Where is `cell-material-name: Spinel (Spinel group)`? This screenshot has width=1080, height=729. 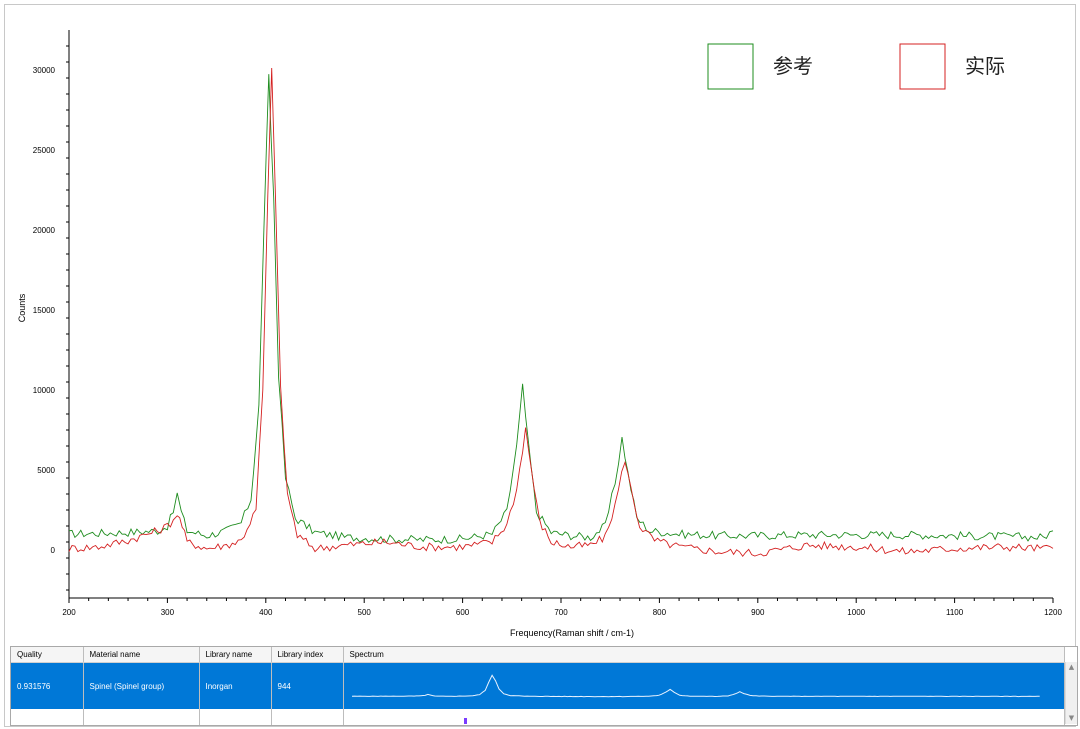
cell-material-name: Spinel (Spinel group) is located at coordinates (141, 685).